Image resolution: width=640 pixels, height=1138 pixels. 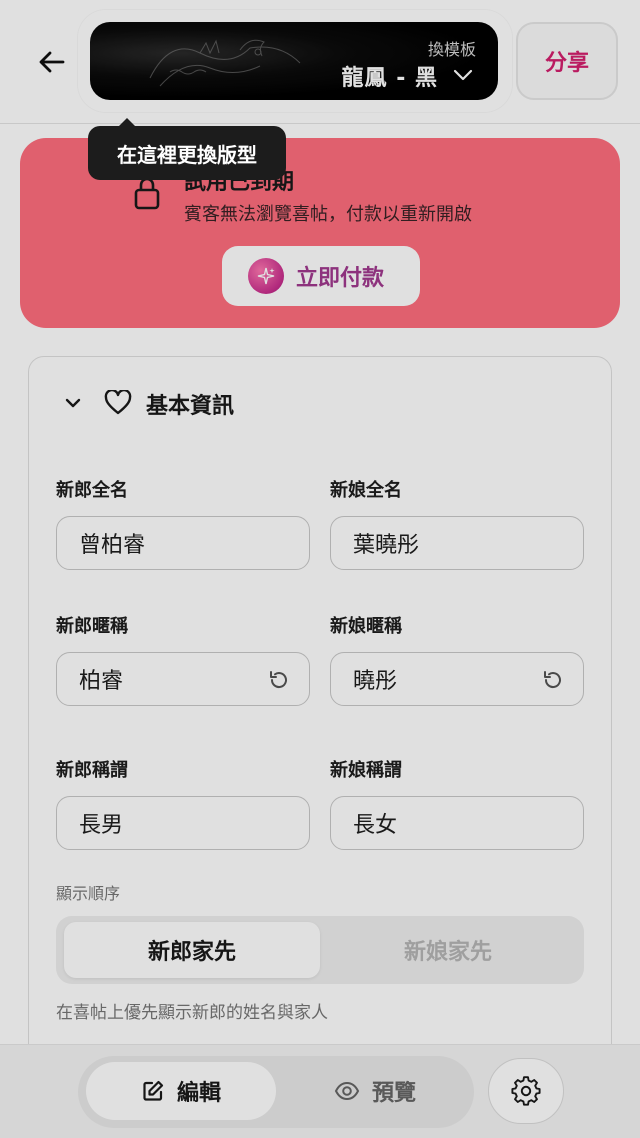 What do you see at coordinates (393, 1093) in the screenshot?
I see `preview-label: 預覽` at bounding box center [393, 1093].